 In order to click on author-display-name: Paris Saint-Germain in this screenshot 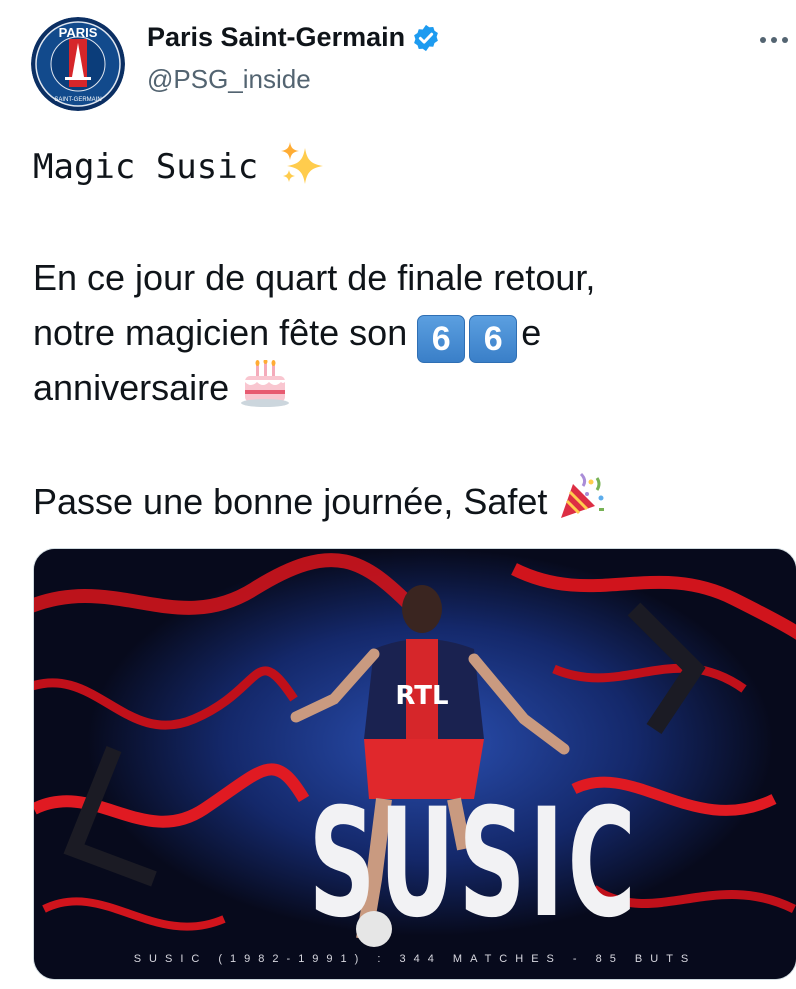, I will do `click(294, 37)`.